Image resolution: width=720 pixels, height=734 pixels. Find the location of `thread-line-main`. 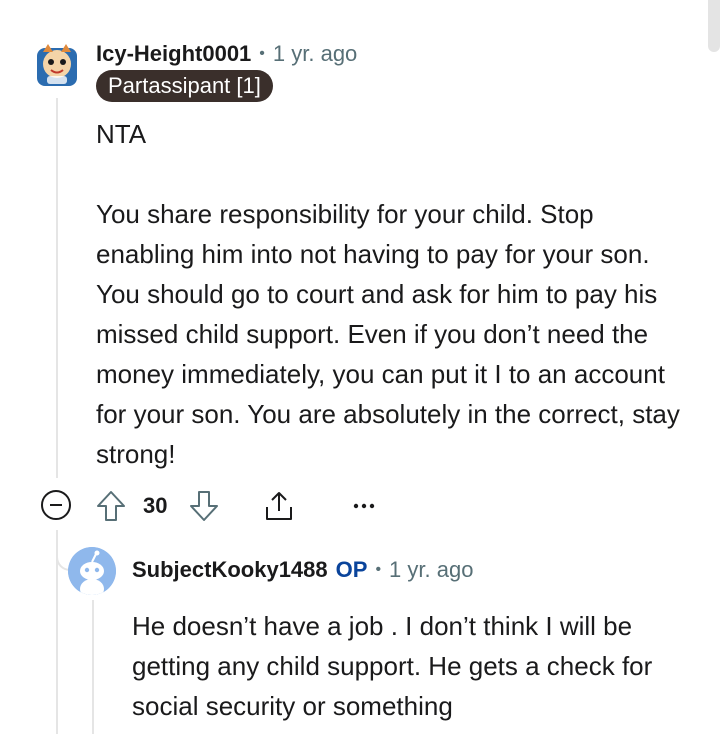

thread-line-main is located at coordinates (57, 288).